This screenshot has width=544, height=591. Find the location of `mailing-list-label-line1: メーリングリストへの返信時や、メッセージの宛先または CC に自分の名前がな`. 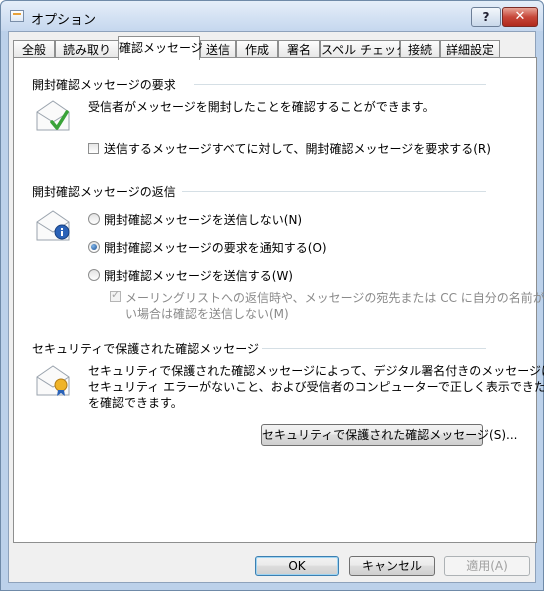

mailing-list-label-line1: メーリングリストへの返信時や、メッセージの宛先または CC に自分の名前がな is located at coordinates (334, 298).